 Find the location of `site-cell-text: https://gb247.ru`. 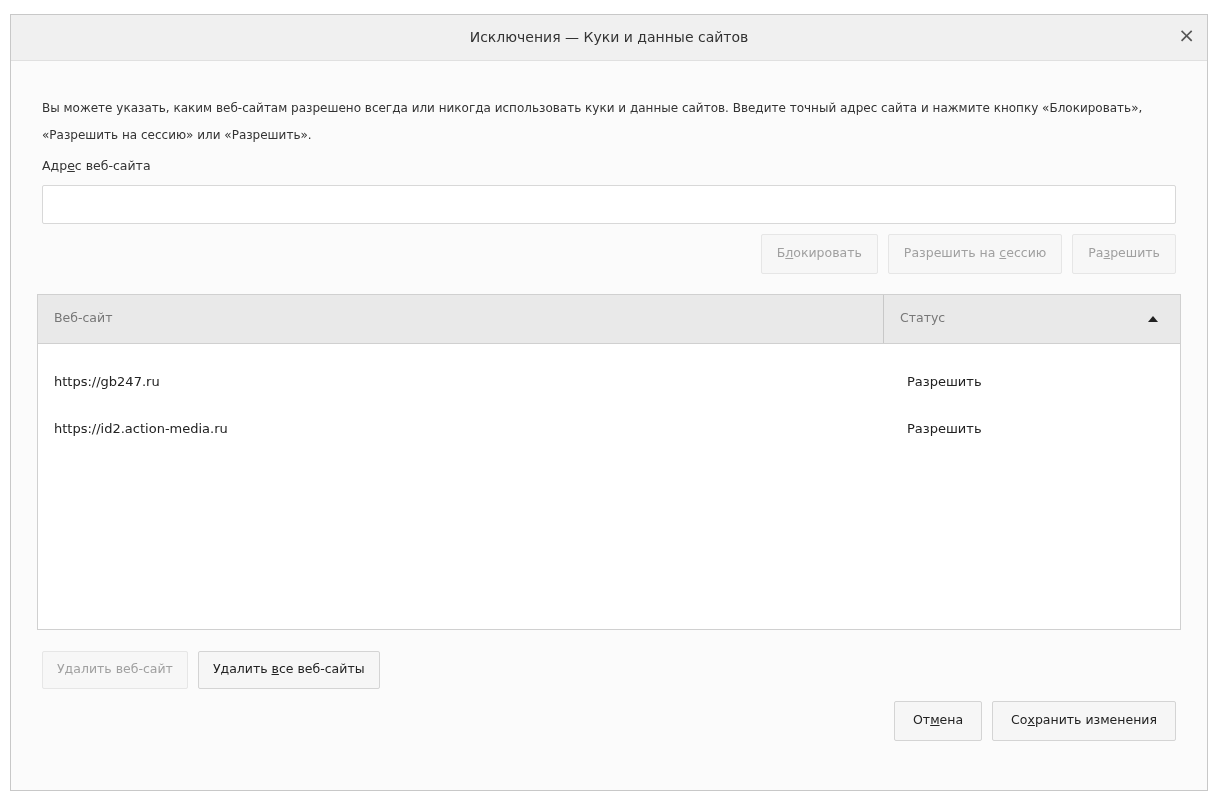

site-cell-text: https://gb247.ru is located at coordinates (107, 381).